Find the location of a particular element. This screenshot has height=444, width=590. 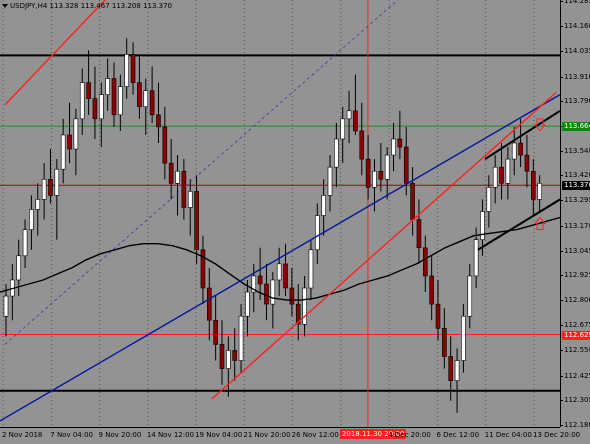

price-badge: 112.629 is located at coordinates (576, 335).